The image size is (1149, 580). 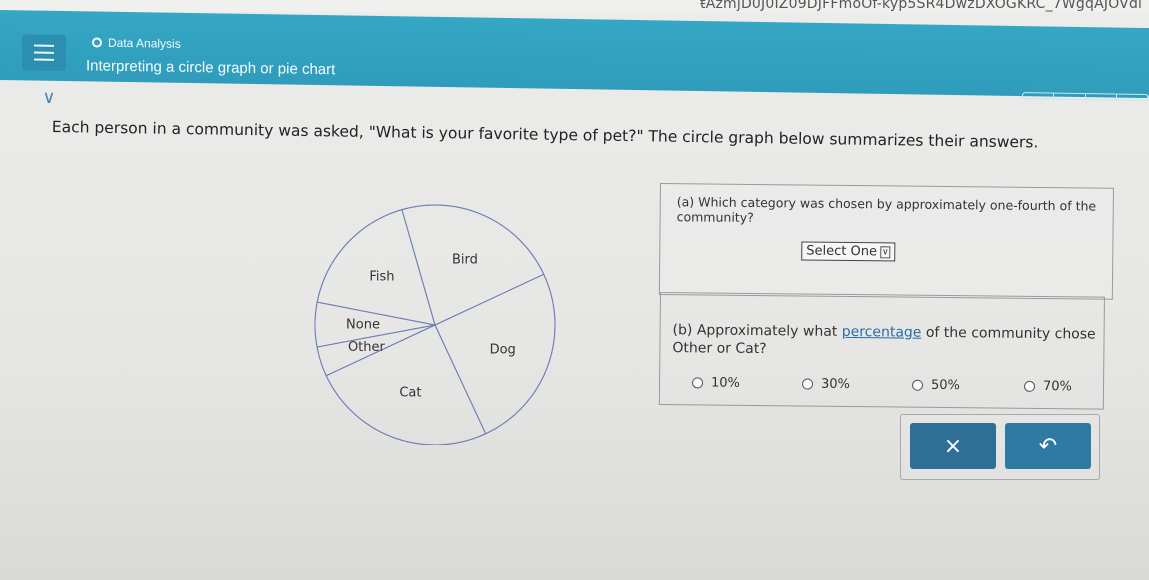 I want to click on pie-chart-svg: Bird Dog Cat Other None Fish, so click(x=435, y=325).